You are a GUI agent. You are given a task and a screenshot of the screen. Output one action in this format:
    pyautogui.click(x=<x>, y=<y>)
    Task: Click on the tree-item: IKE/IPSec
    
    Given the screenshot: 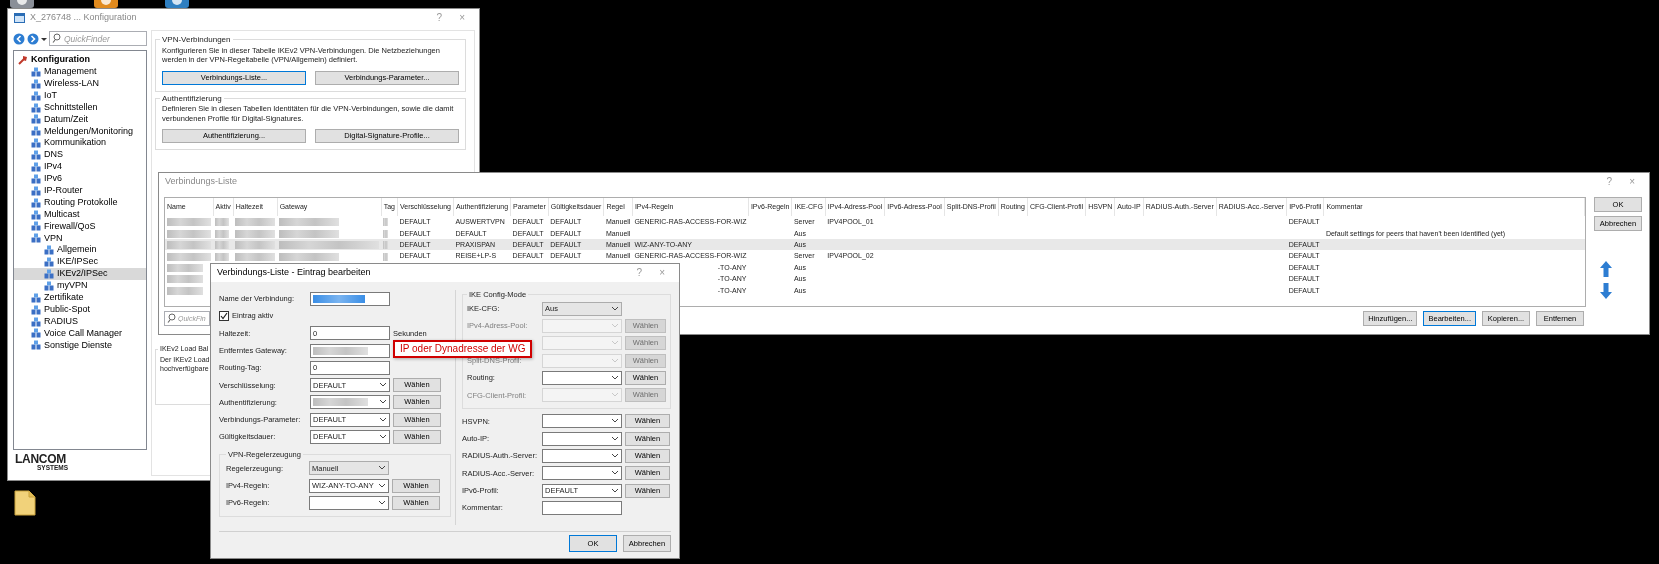 What is the action you would take?
    pyautogui.click(x=80, y=262)
    